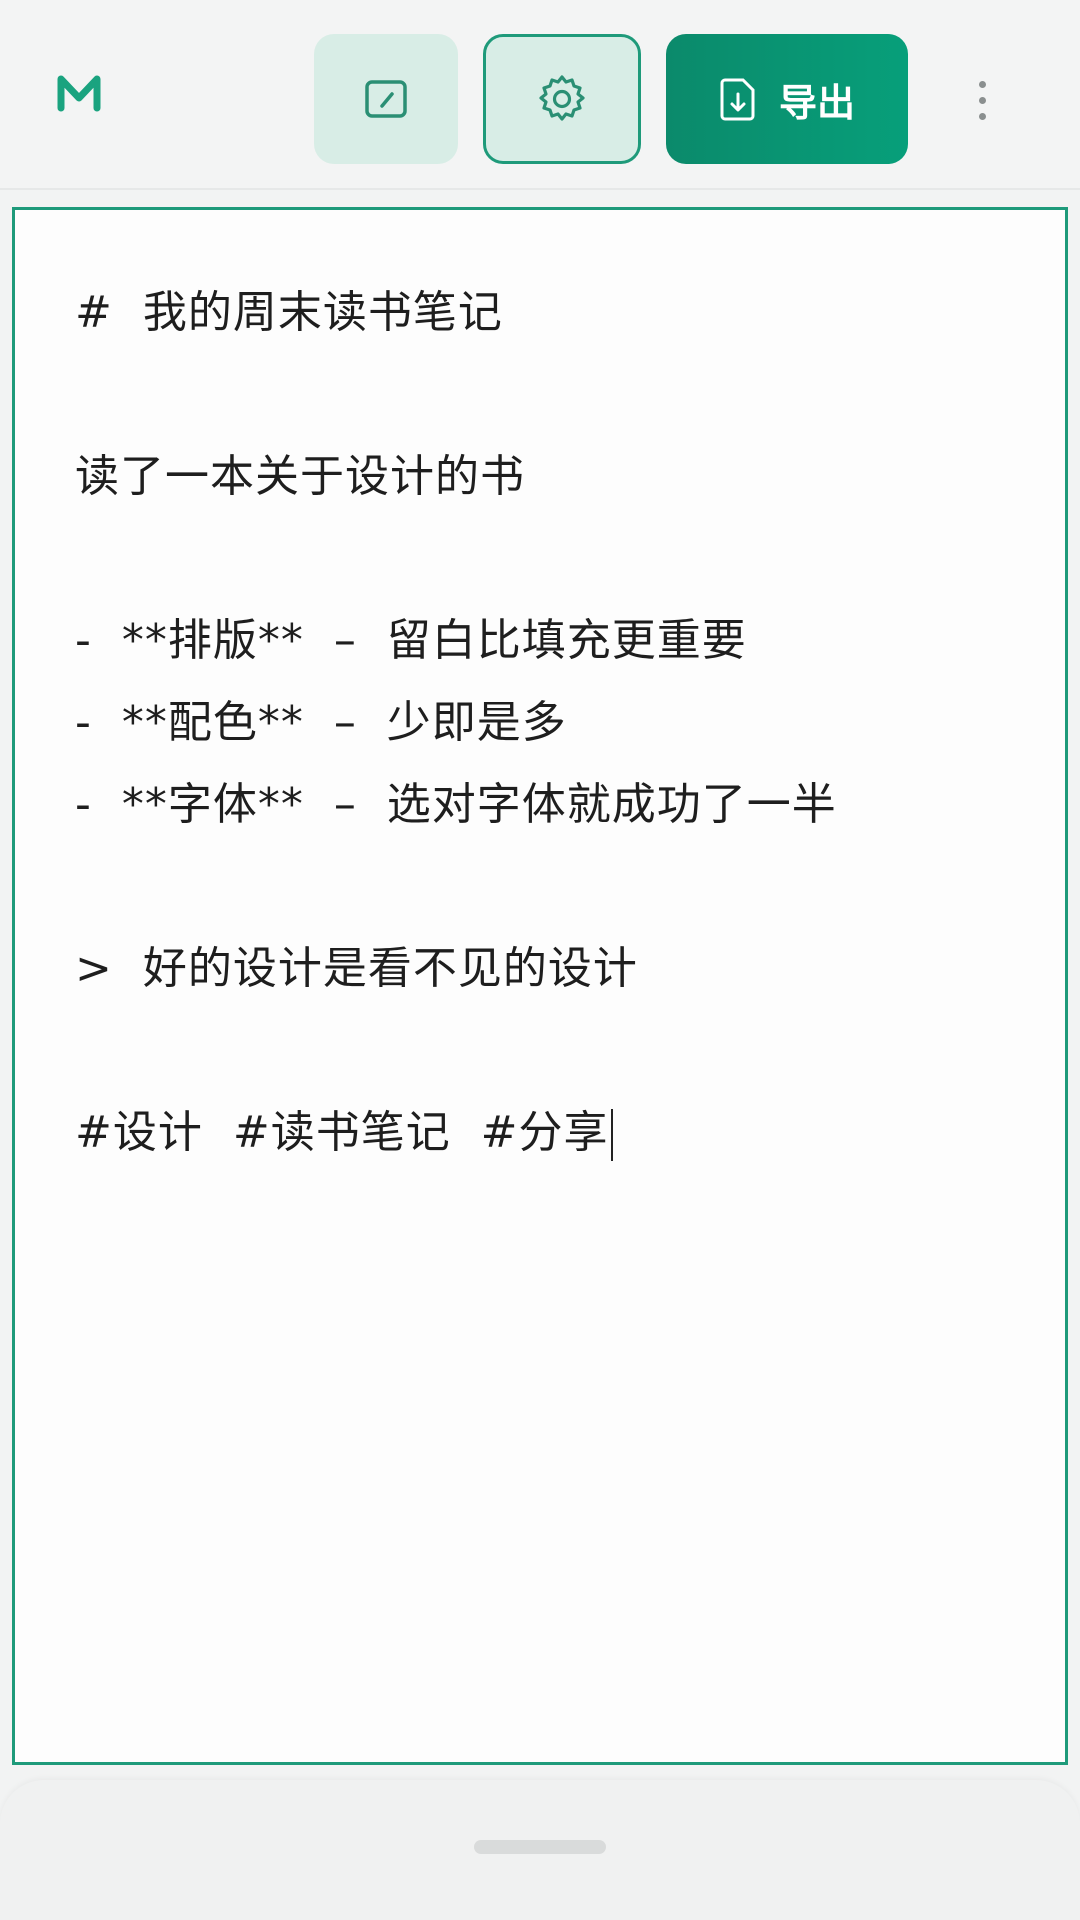 The width and height of the screenshot is (1080, 1920). Describe the element at coordinates (356, 968) in the screenshot. I see `editor-line: > 好的设计是看不见的设计` at that location.